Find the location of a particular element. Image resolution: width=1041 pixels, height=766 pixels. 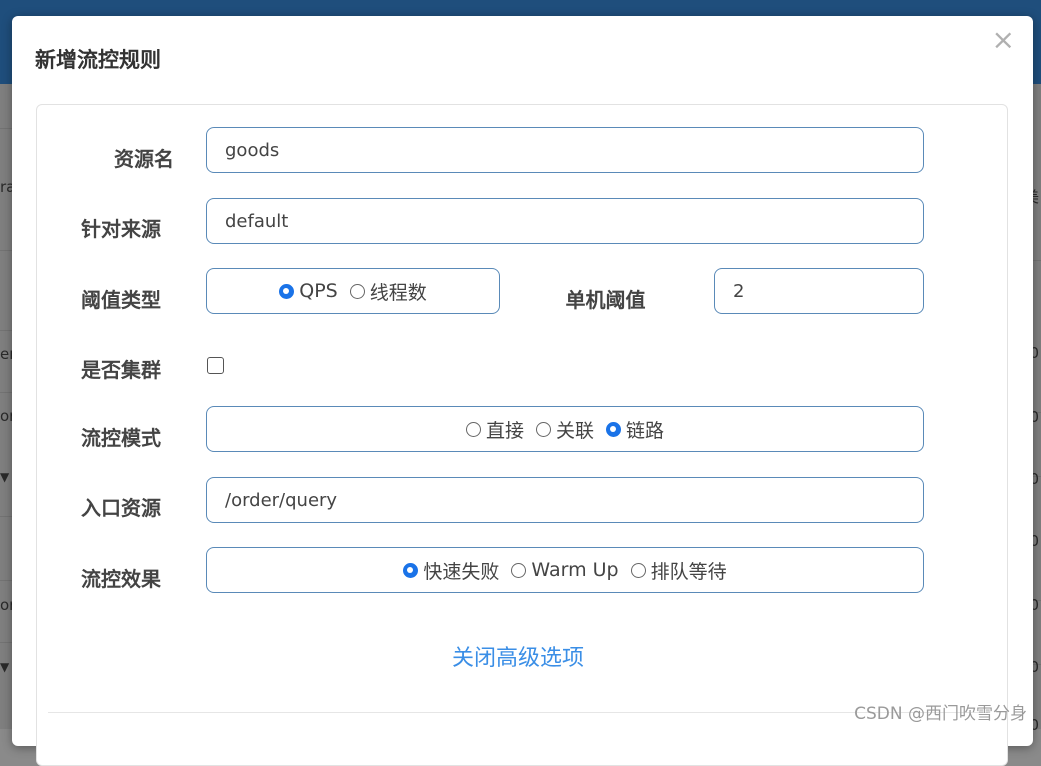

radio-relate-indicator is located at coordinates (543, 429).